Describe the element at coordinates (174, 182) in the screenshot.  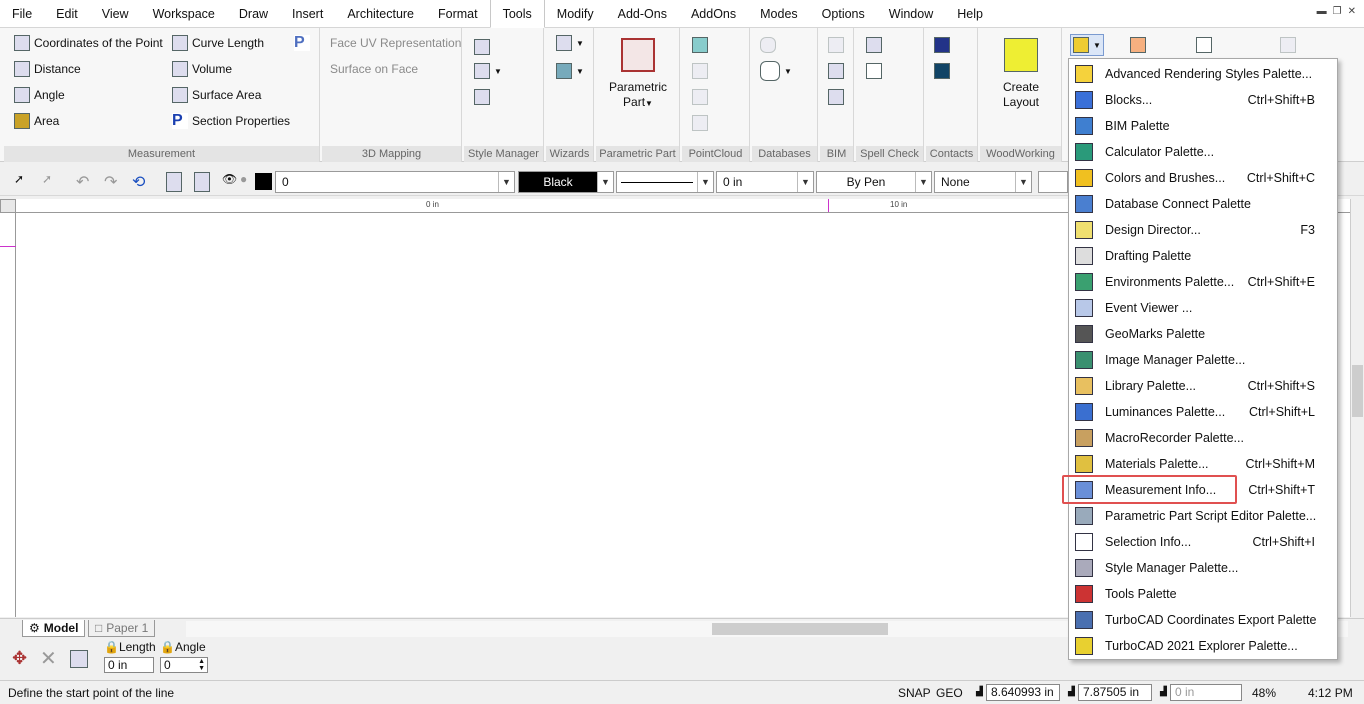
I see `table-icon` at that location.